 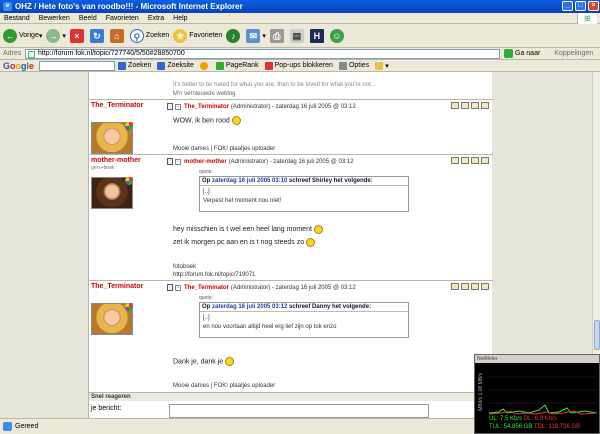 I want to click on quote-date-link: zaterdag 16 juli 2005 03:12, so click(x=249, y=307).